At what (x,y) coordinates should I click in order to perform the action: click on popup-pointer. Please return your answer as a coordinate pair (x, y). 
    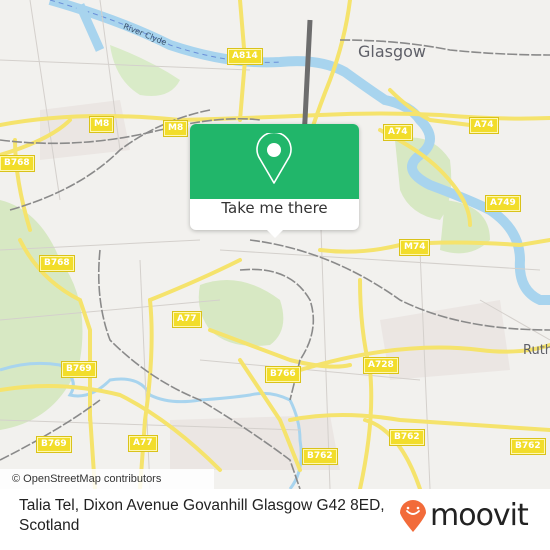
    Looking at the image, I should click on (275, 233).